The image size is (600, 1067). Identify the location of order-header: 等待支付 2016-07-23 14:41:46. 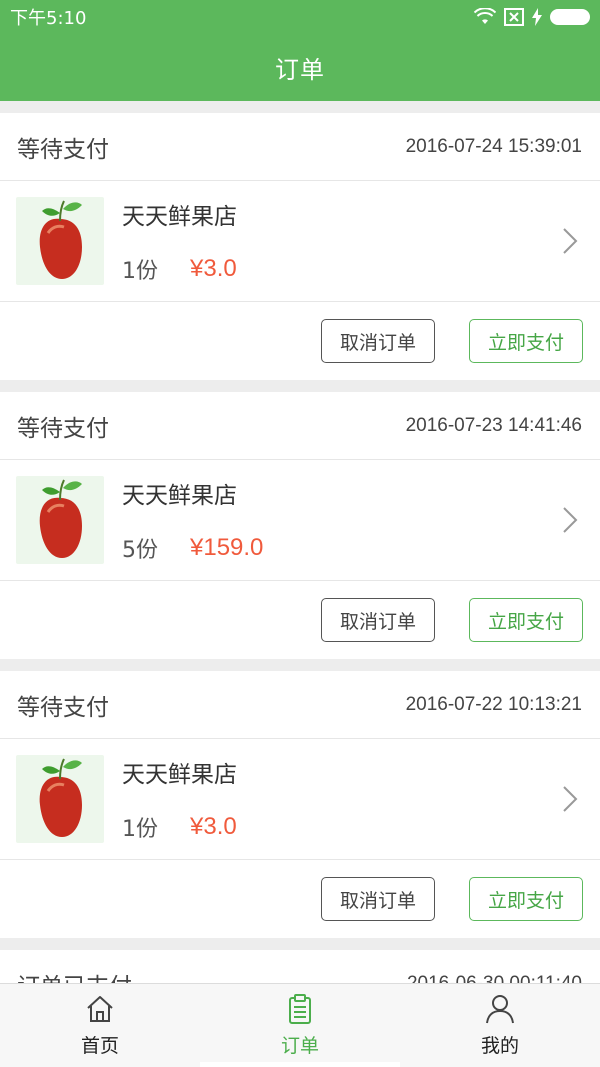
(300, 426).